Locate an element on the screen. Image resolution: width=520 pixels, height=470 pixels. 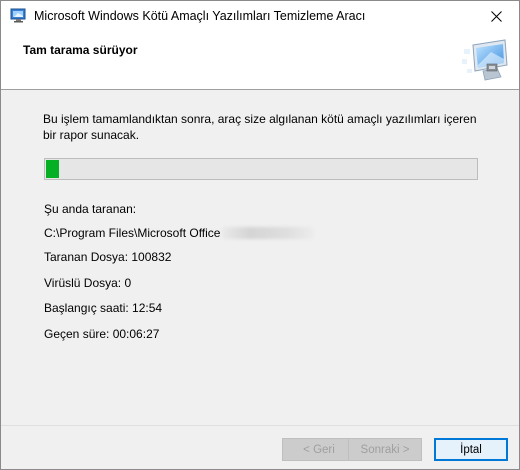
cancel-button: İptal is located at coordinates (471, 449).